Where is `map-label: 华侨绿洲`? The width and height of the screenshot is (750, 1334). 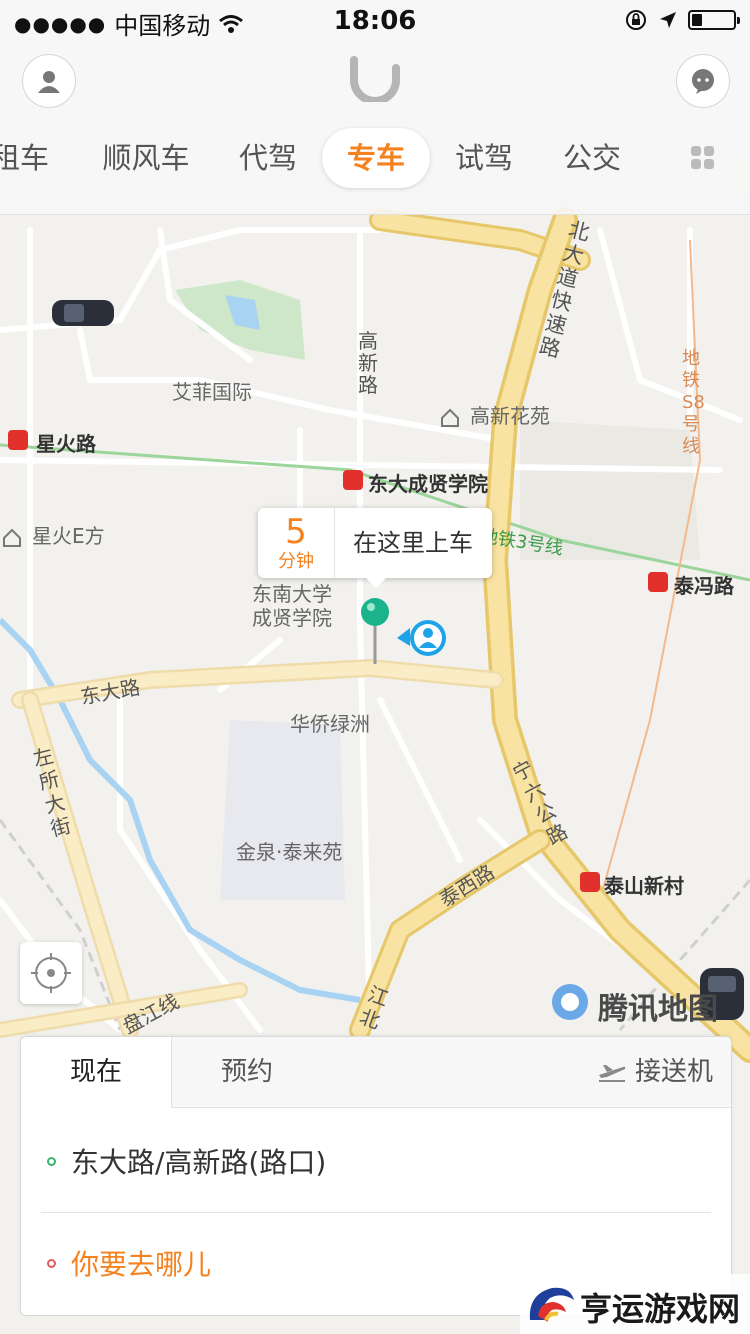
map-label: 华侨绿洲 is located at coordinates (330, 724).